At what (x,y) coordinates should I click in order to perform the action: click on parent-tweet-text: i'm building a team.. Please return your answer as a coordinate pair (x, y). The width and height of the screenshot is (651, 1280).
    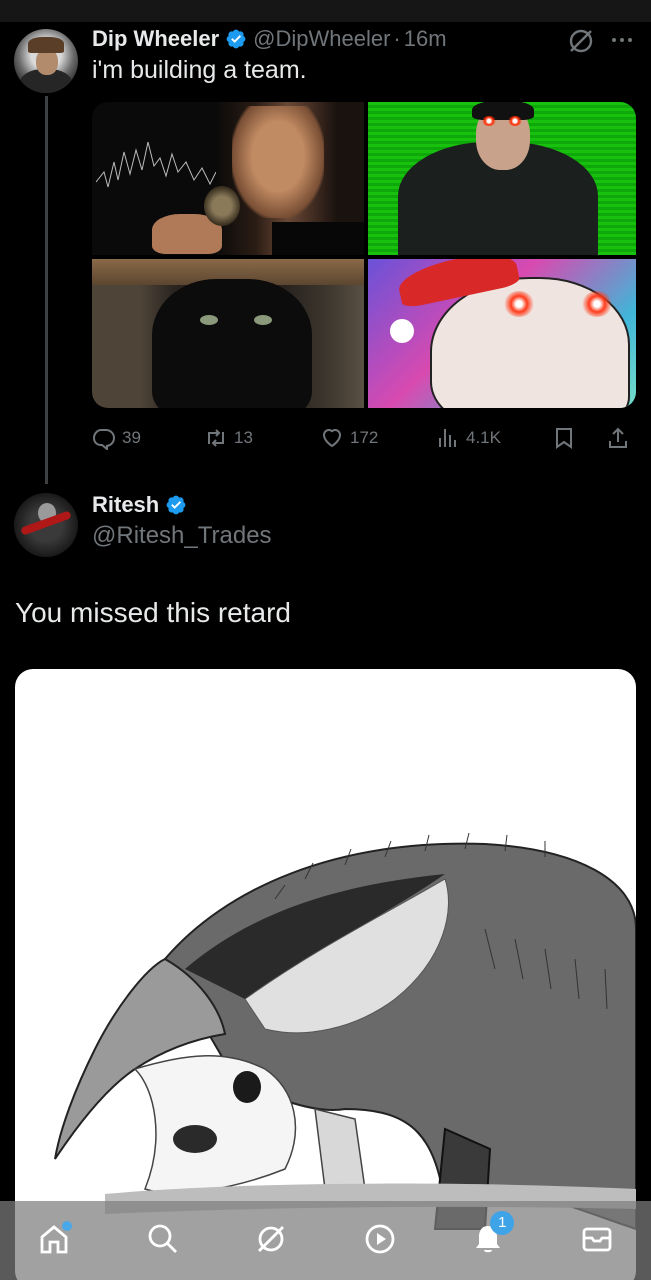
    Looking at the image, I should click on (199, 70).